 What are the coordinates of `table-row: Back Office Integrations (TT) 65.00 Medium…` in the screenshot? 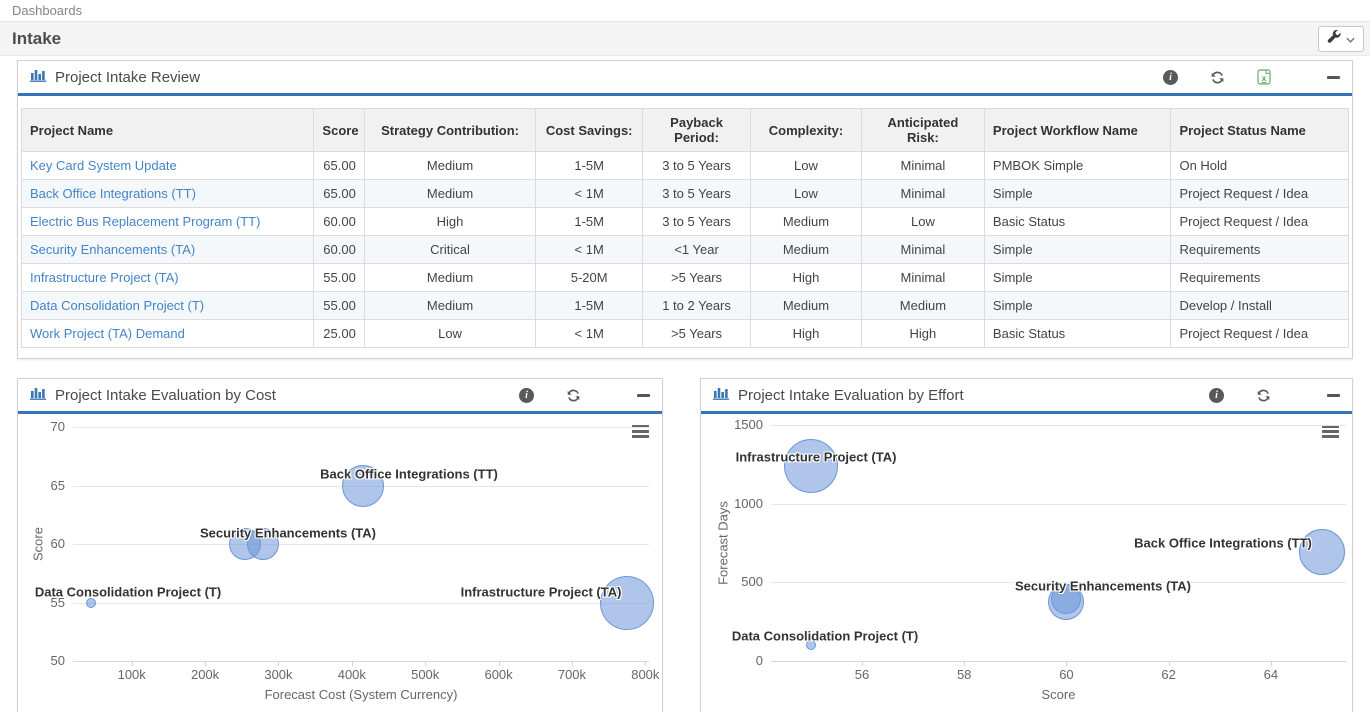 It's located at (684, 193).